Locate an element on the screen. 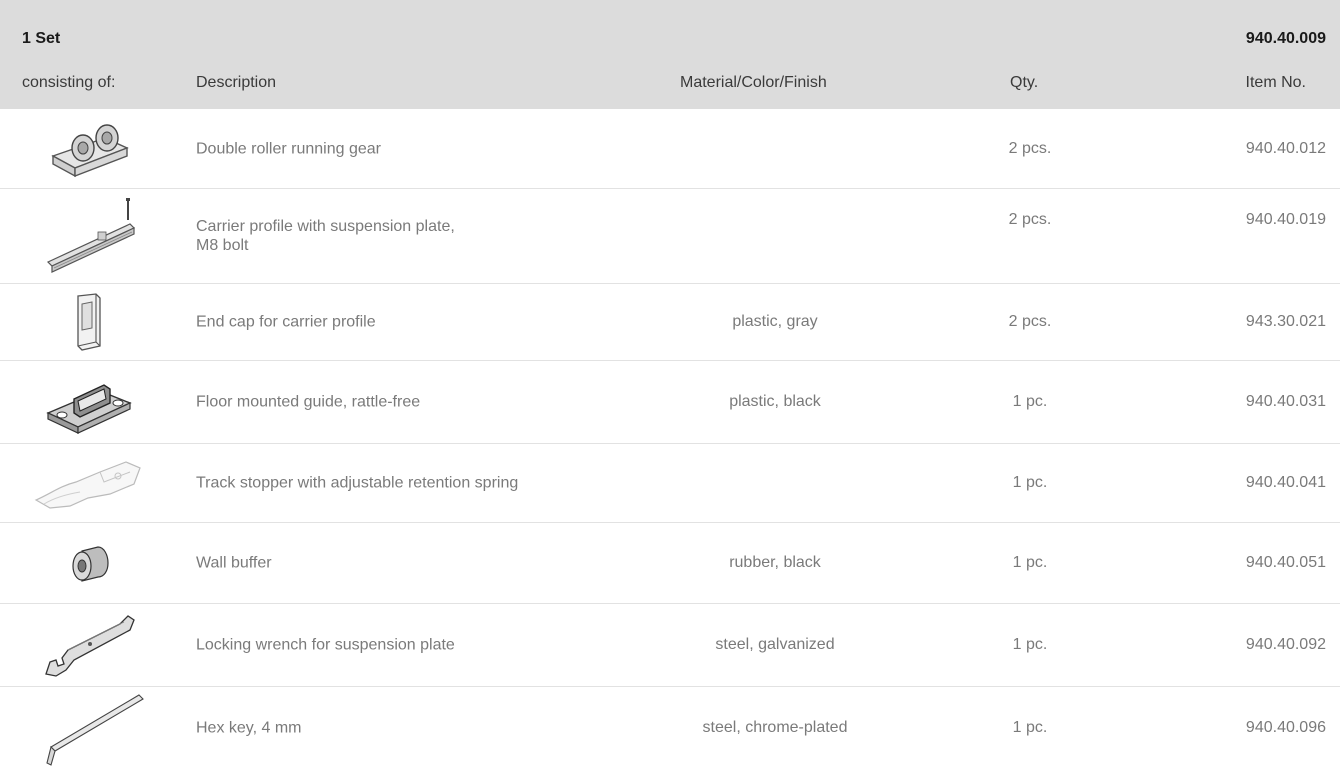 The width and height of the screenshot is (1340, 768). row-description: Wall buffer is located at coordinates (234, 563).